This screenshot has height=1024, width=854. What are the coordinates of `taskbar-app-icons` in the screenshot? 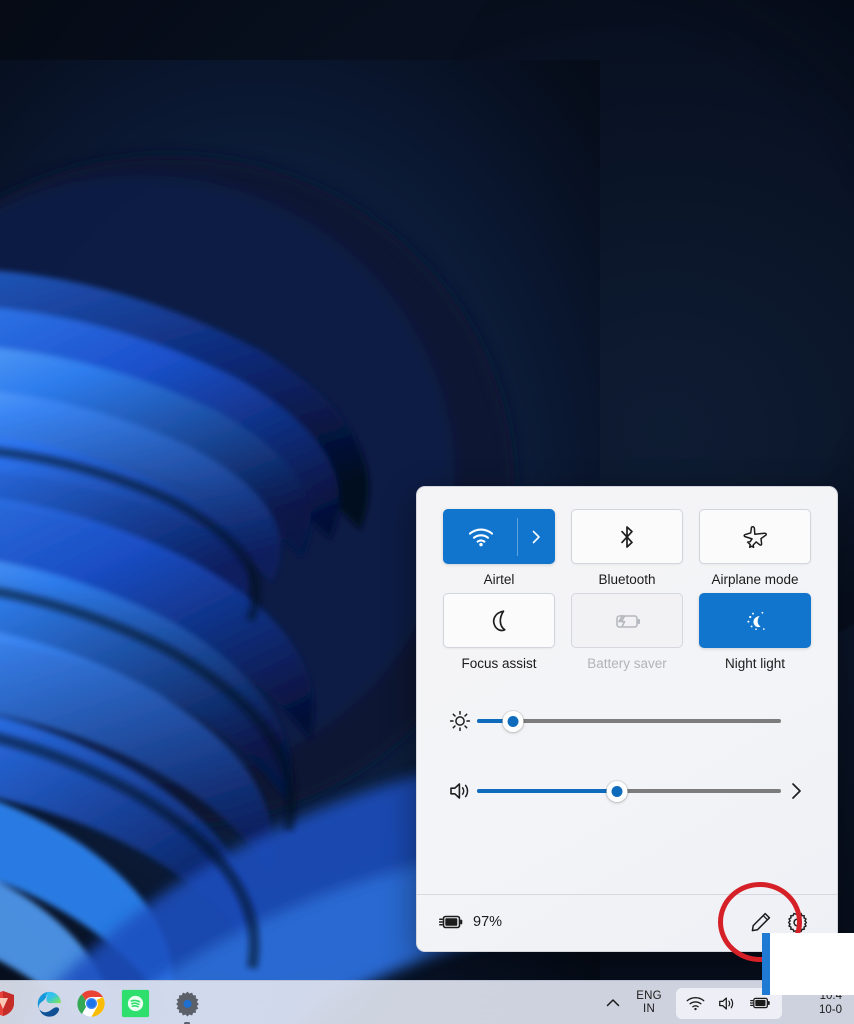 It's located at (101, 1002).